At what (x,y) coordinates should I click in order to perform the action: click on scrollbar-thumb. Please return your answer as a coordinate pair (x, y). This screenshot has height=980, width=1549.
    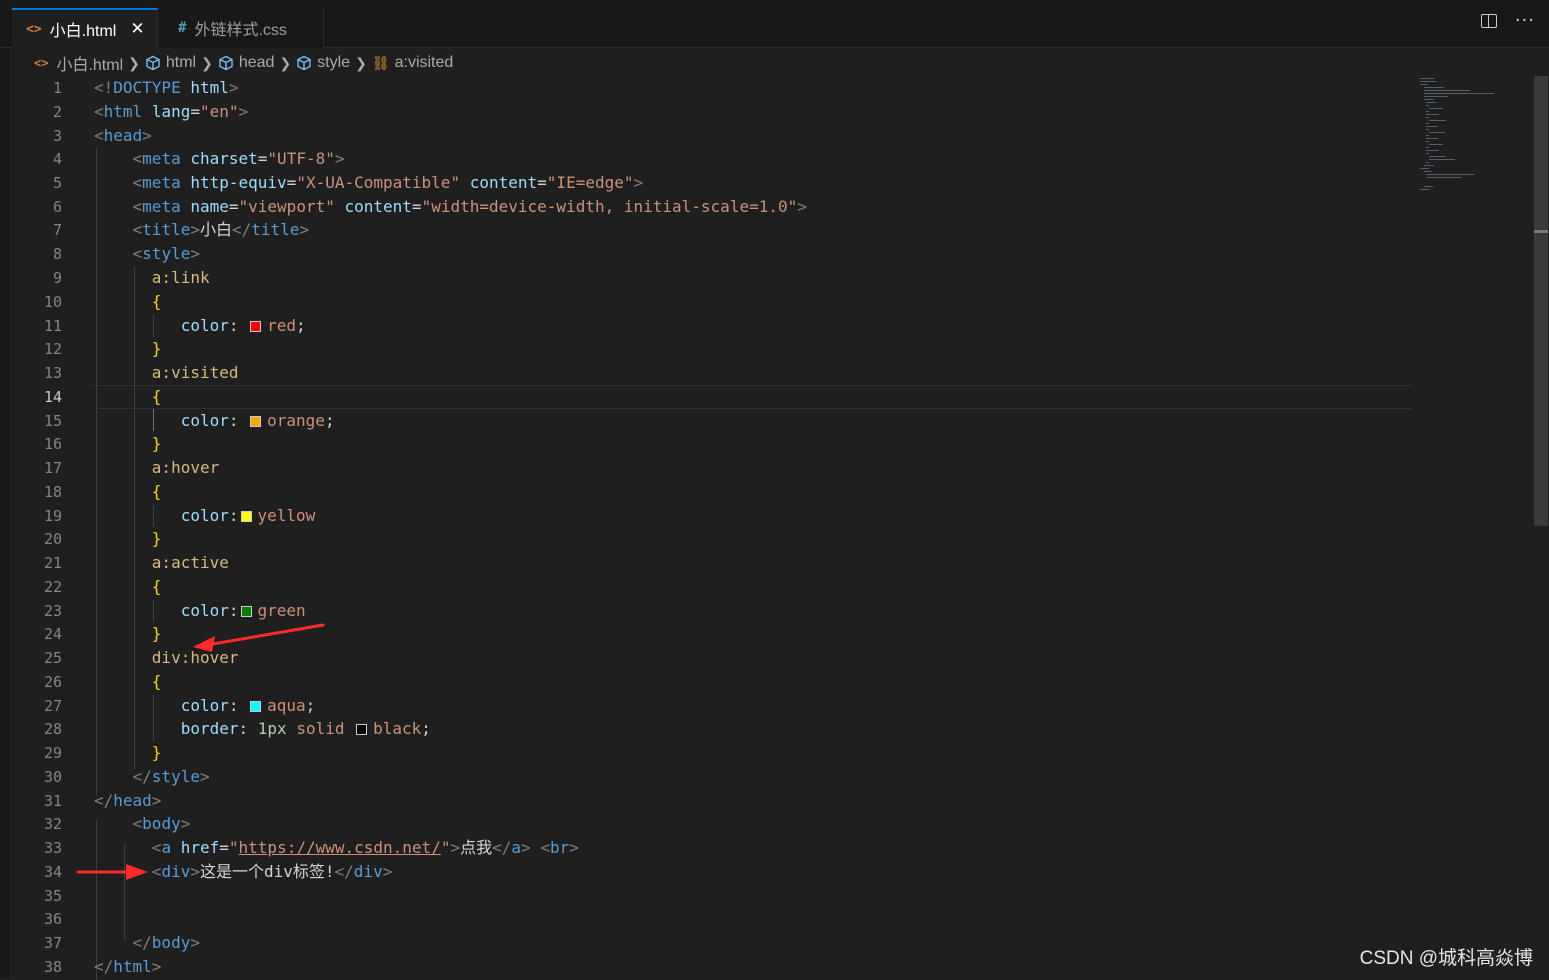
    Looking at the image, I should click on (1541, 301).